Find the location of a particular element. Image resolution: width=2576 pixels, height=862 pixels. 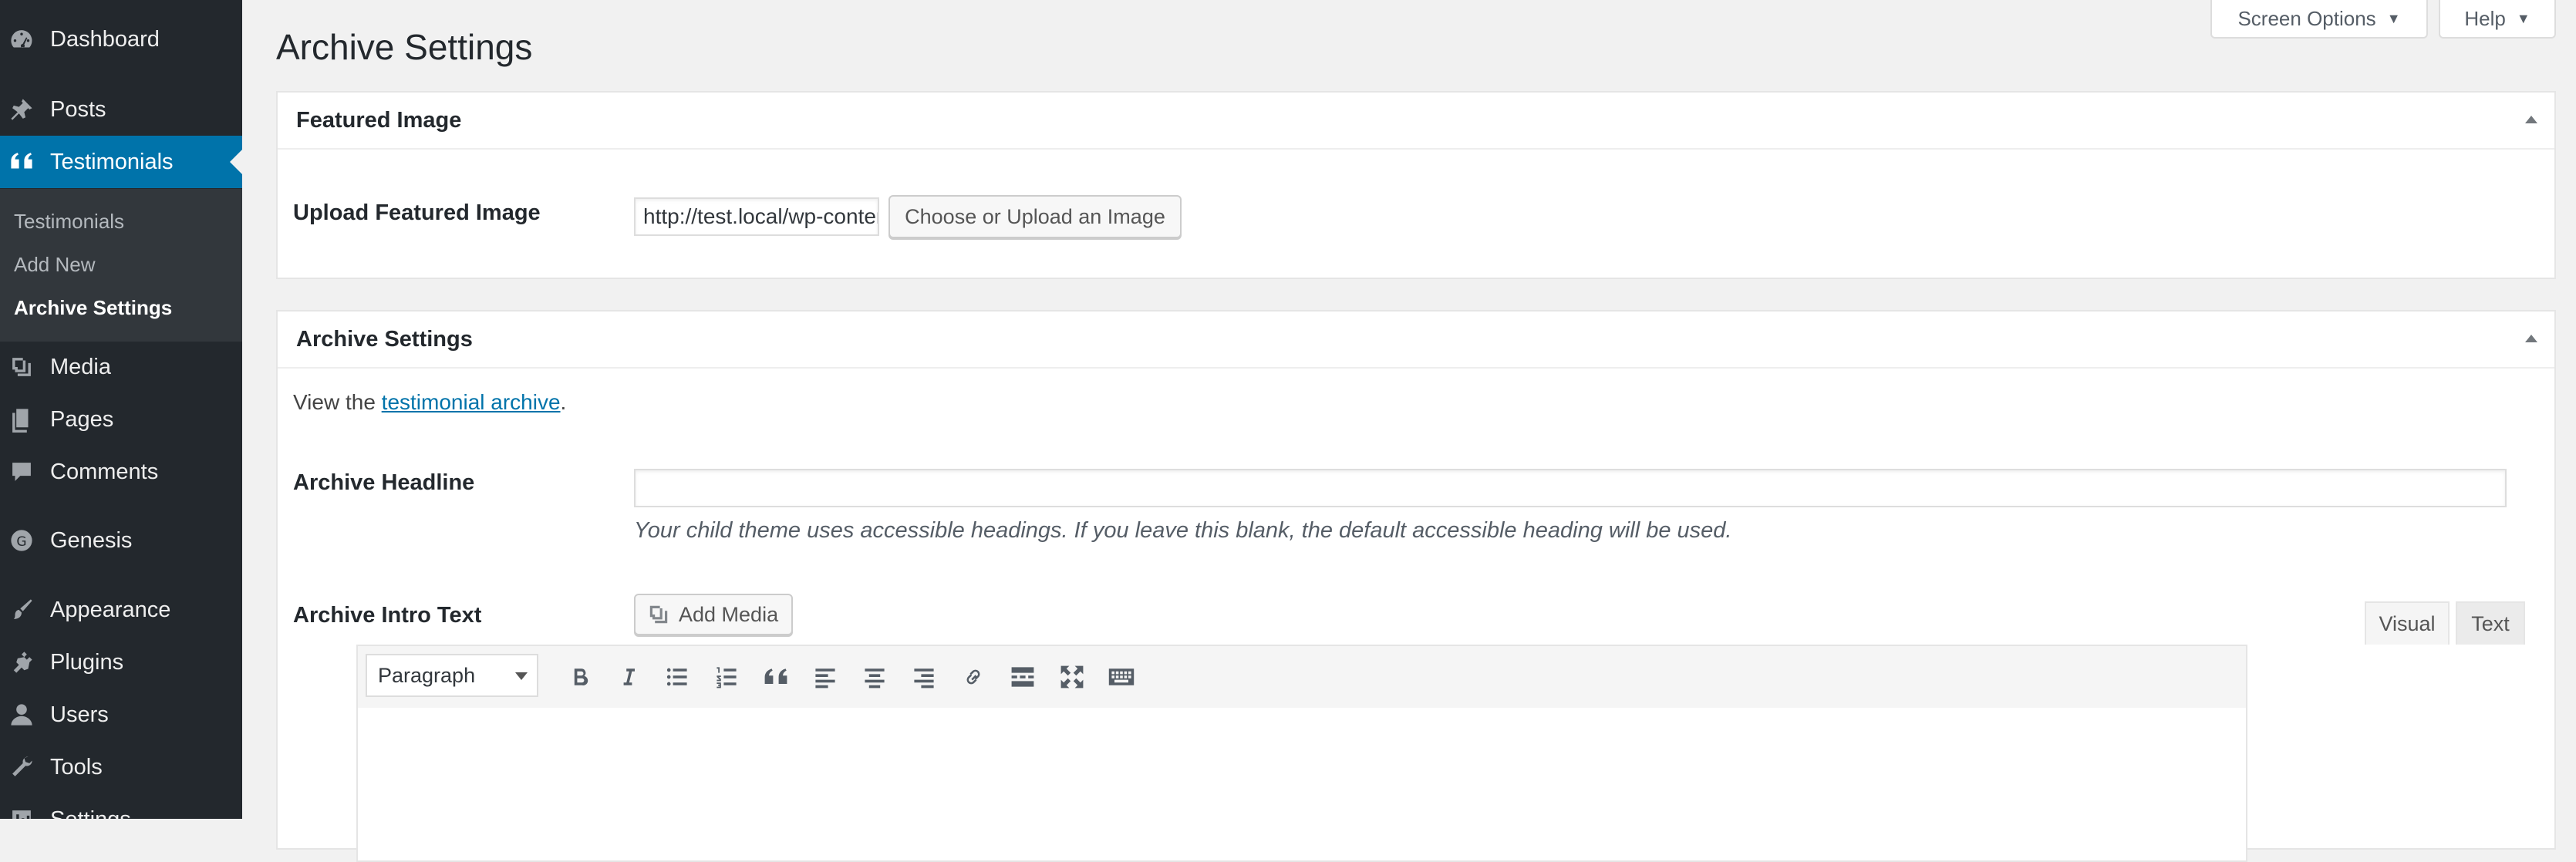

testimonials-submenu: Testimonials Add New Archive Settings is located at coordinates (121, 266).